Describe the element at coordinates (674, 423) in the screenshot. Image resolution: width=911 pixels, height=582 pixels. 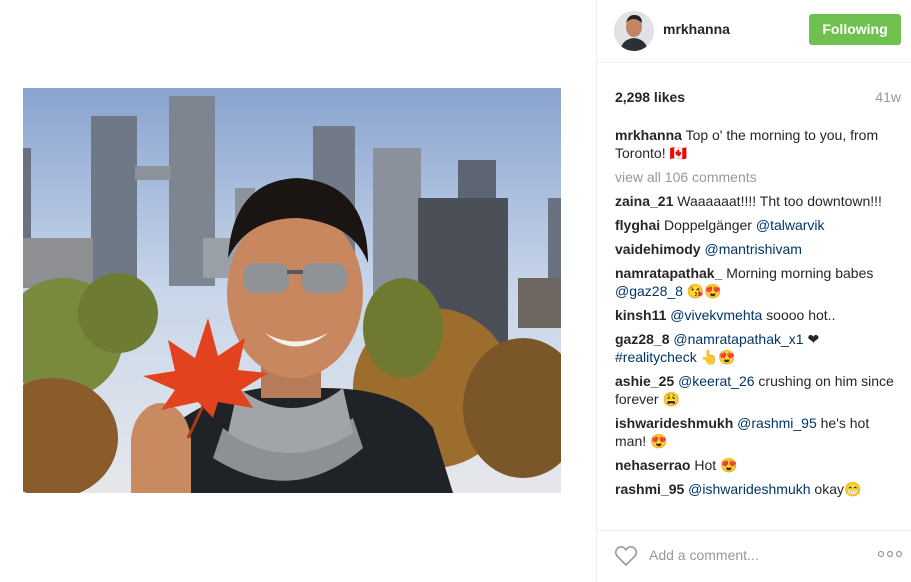
I see `comment-username: ishwarideshmukh` at that location.